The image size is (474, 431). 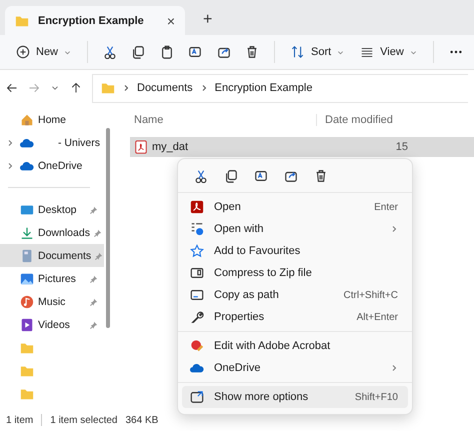 I want to click on cloud-icon, so click(x=197, y=368).